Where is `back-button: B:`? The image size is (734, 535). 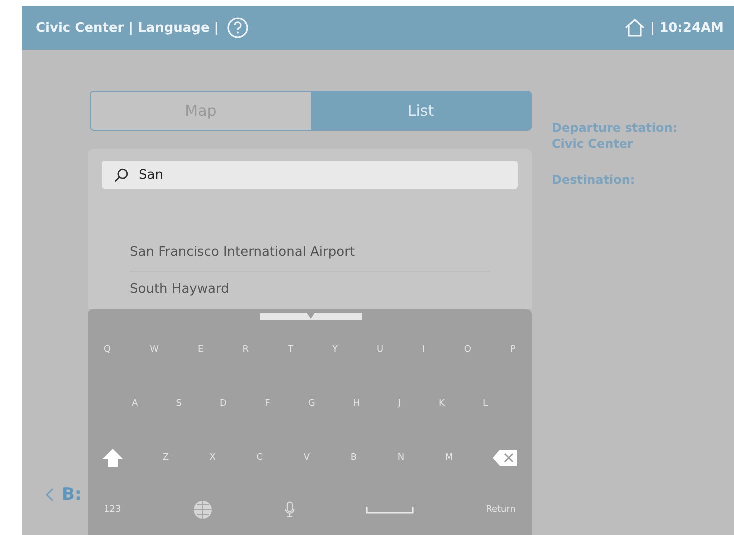 back-button: B: is located at coordinates (55, 495).